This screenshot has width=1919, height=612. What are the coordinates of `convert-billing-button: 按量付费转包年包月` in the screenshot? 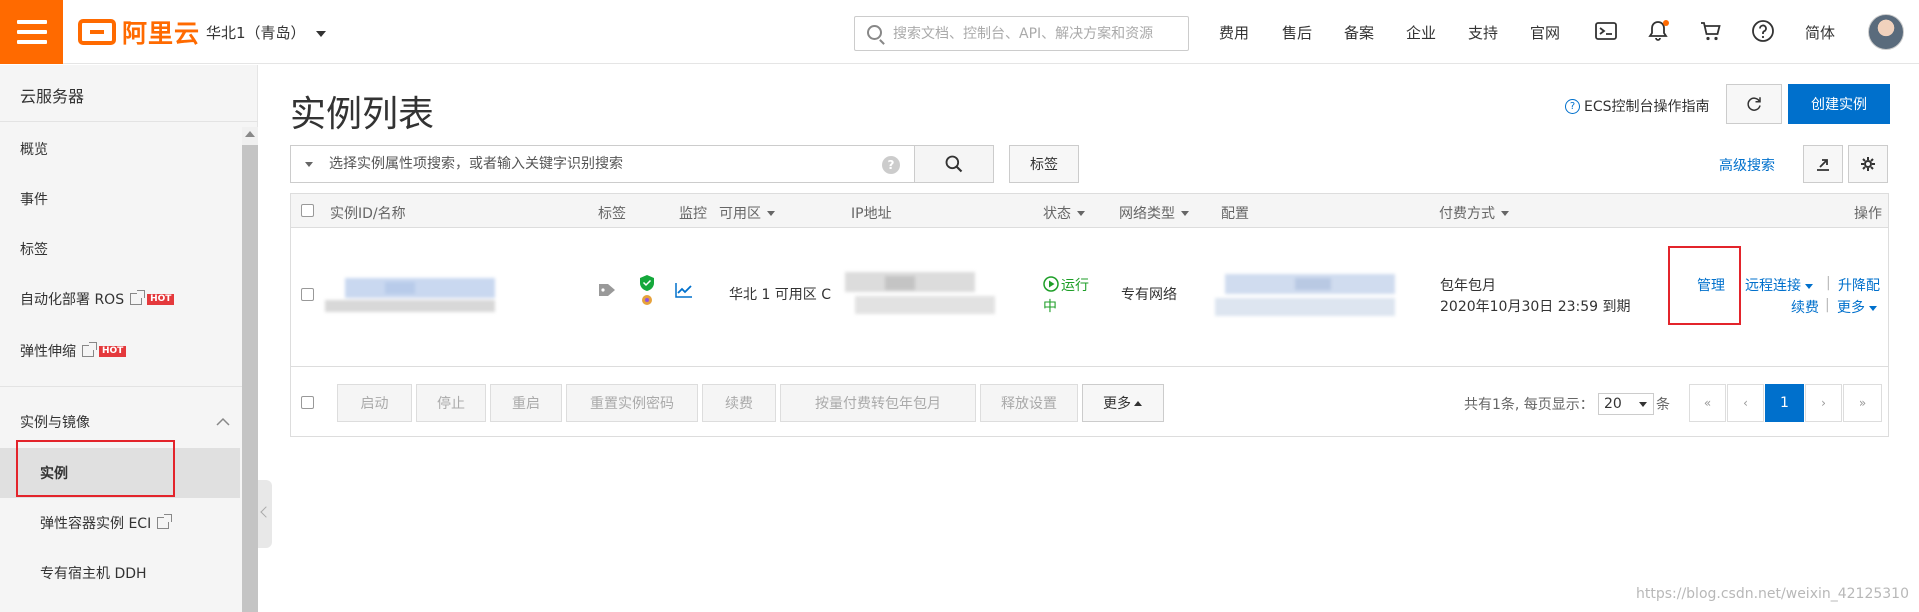 It's located at (878, 403).